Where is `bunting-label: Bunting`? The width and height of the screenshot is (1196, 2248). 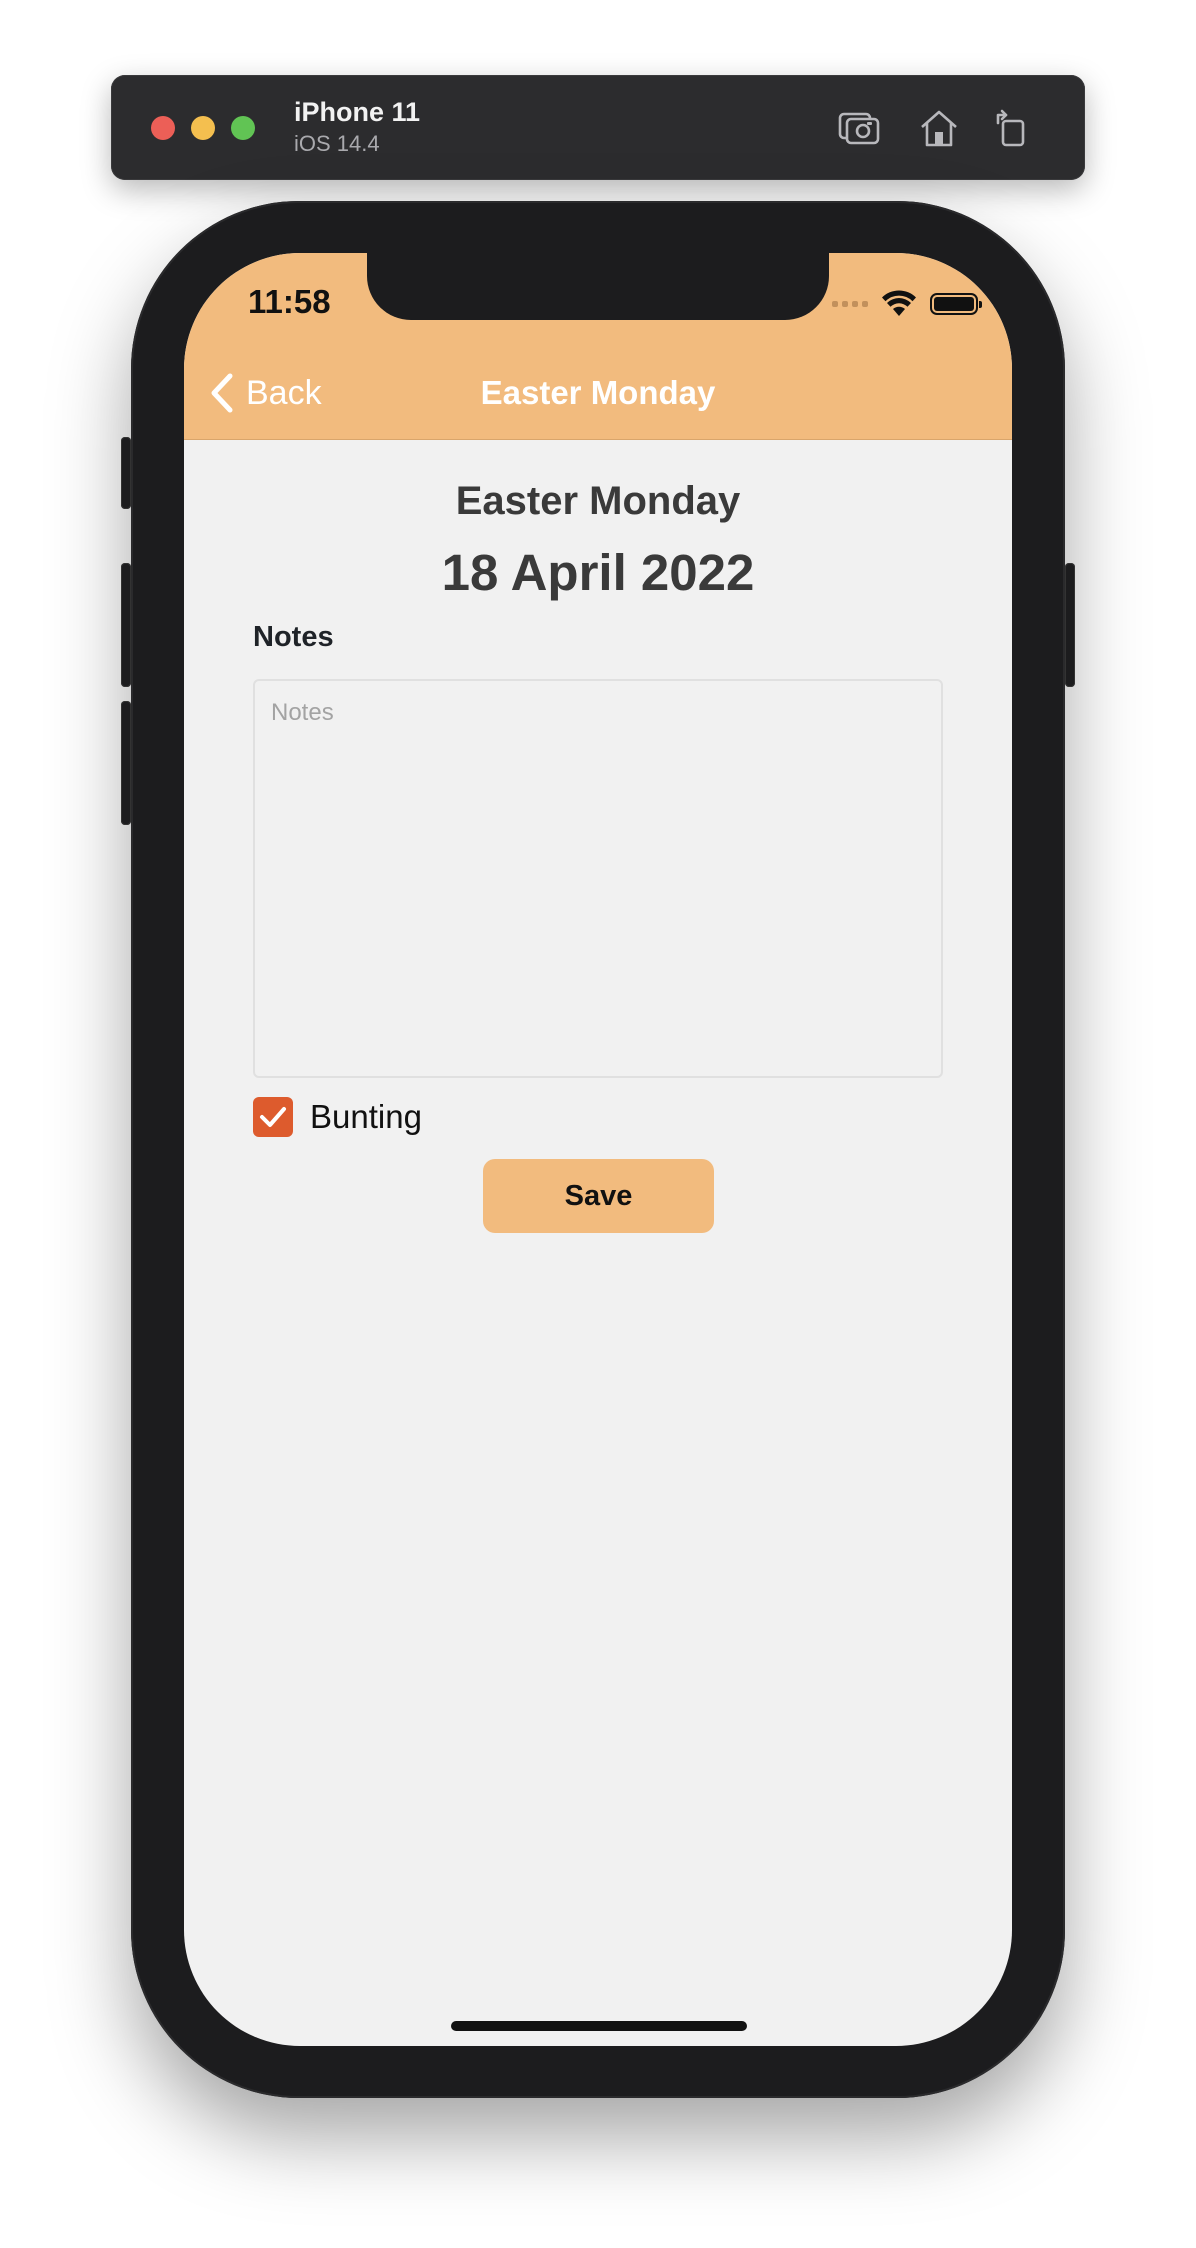 bunting-label: Bunting is located at coordinates (366, 1116).